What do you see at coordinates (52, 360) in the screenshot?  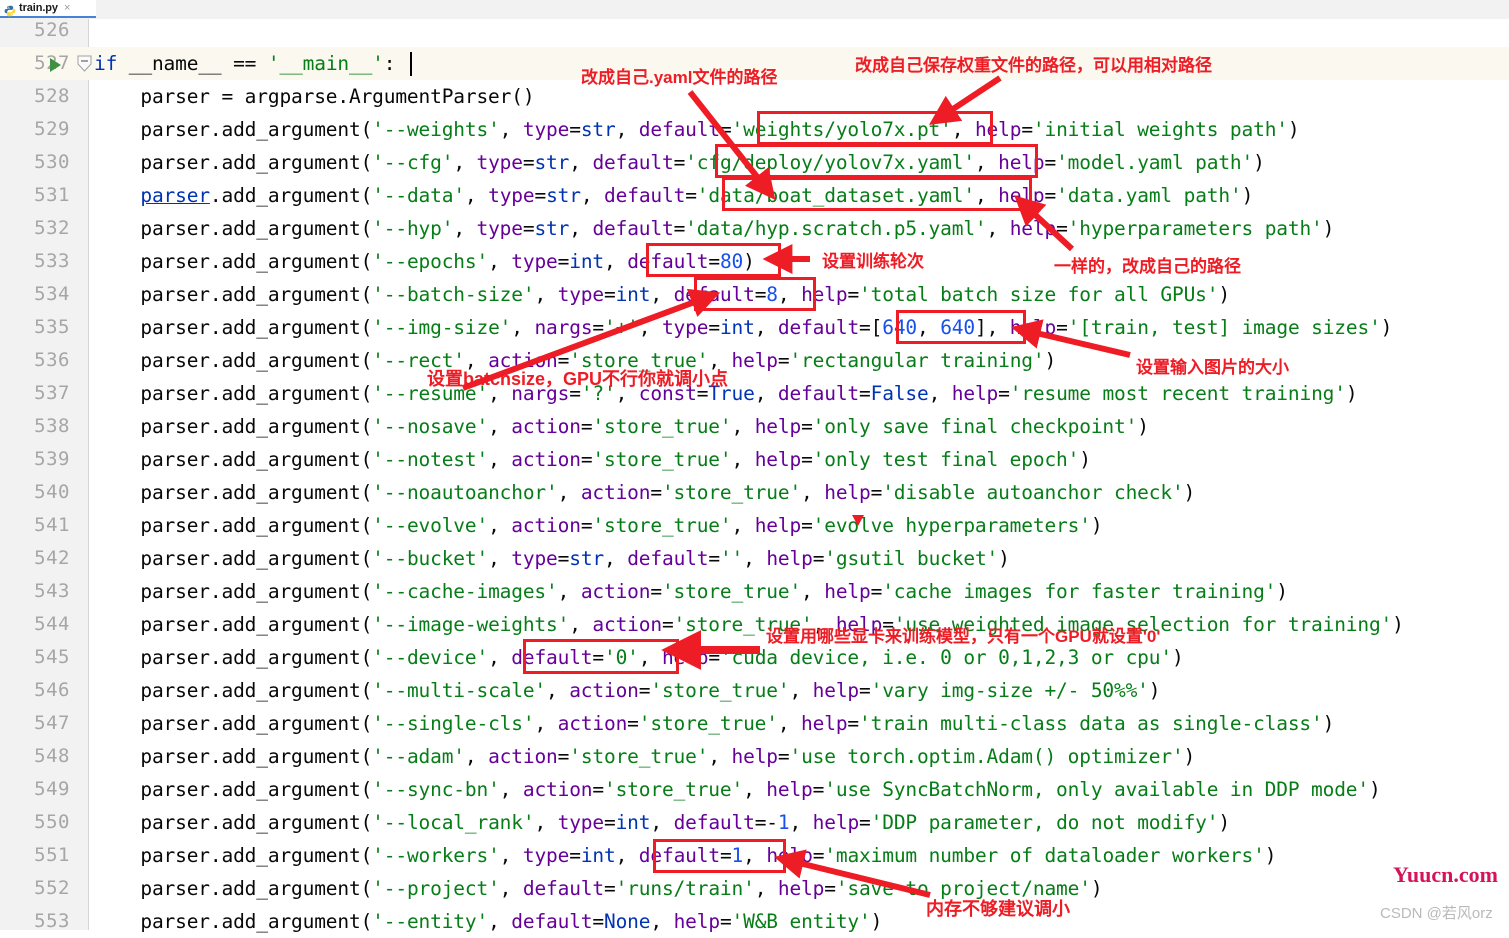 I see `line-number: 536` at bounding box center [52, 360].